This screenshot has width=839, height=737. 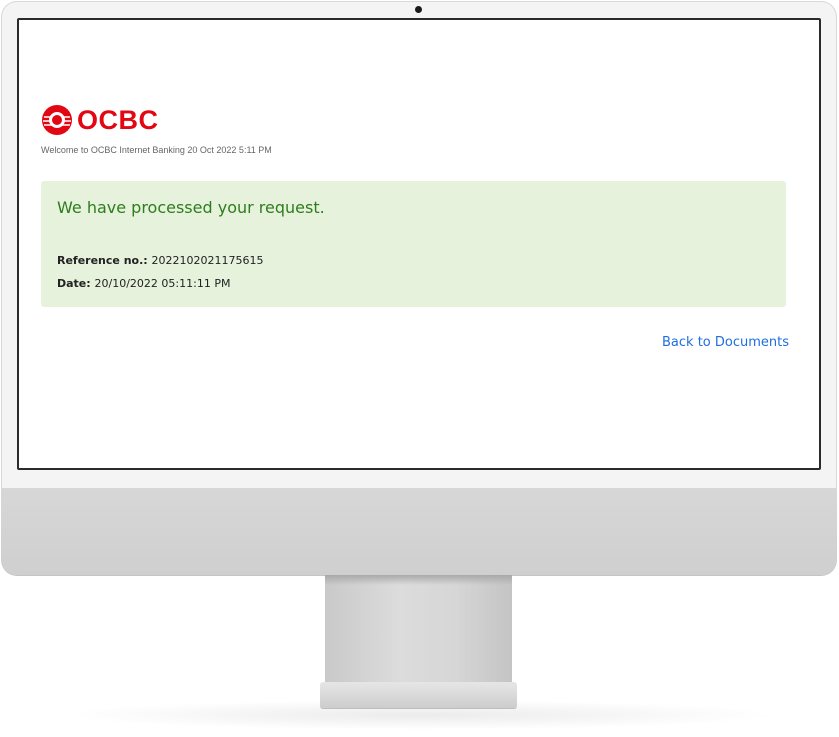 I want to click on camera-icon, so click(x=418, y=9).